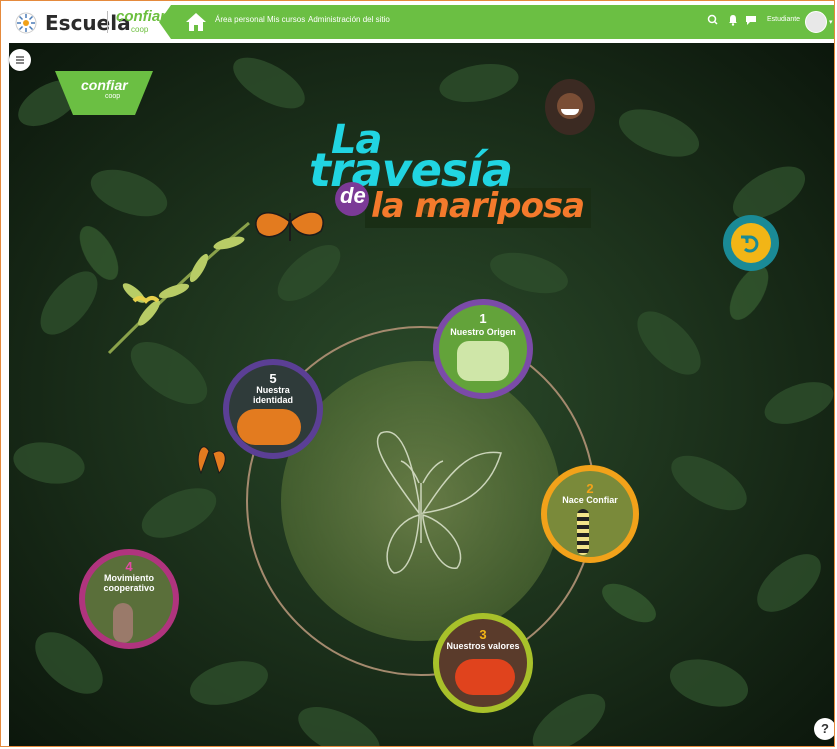 The image size is (837, 749). I want to click on stage-3-nuestros-valores: 3 Nuestros valores, so click(483, 663).